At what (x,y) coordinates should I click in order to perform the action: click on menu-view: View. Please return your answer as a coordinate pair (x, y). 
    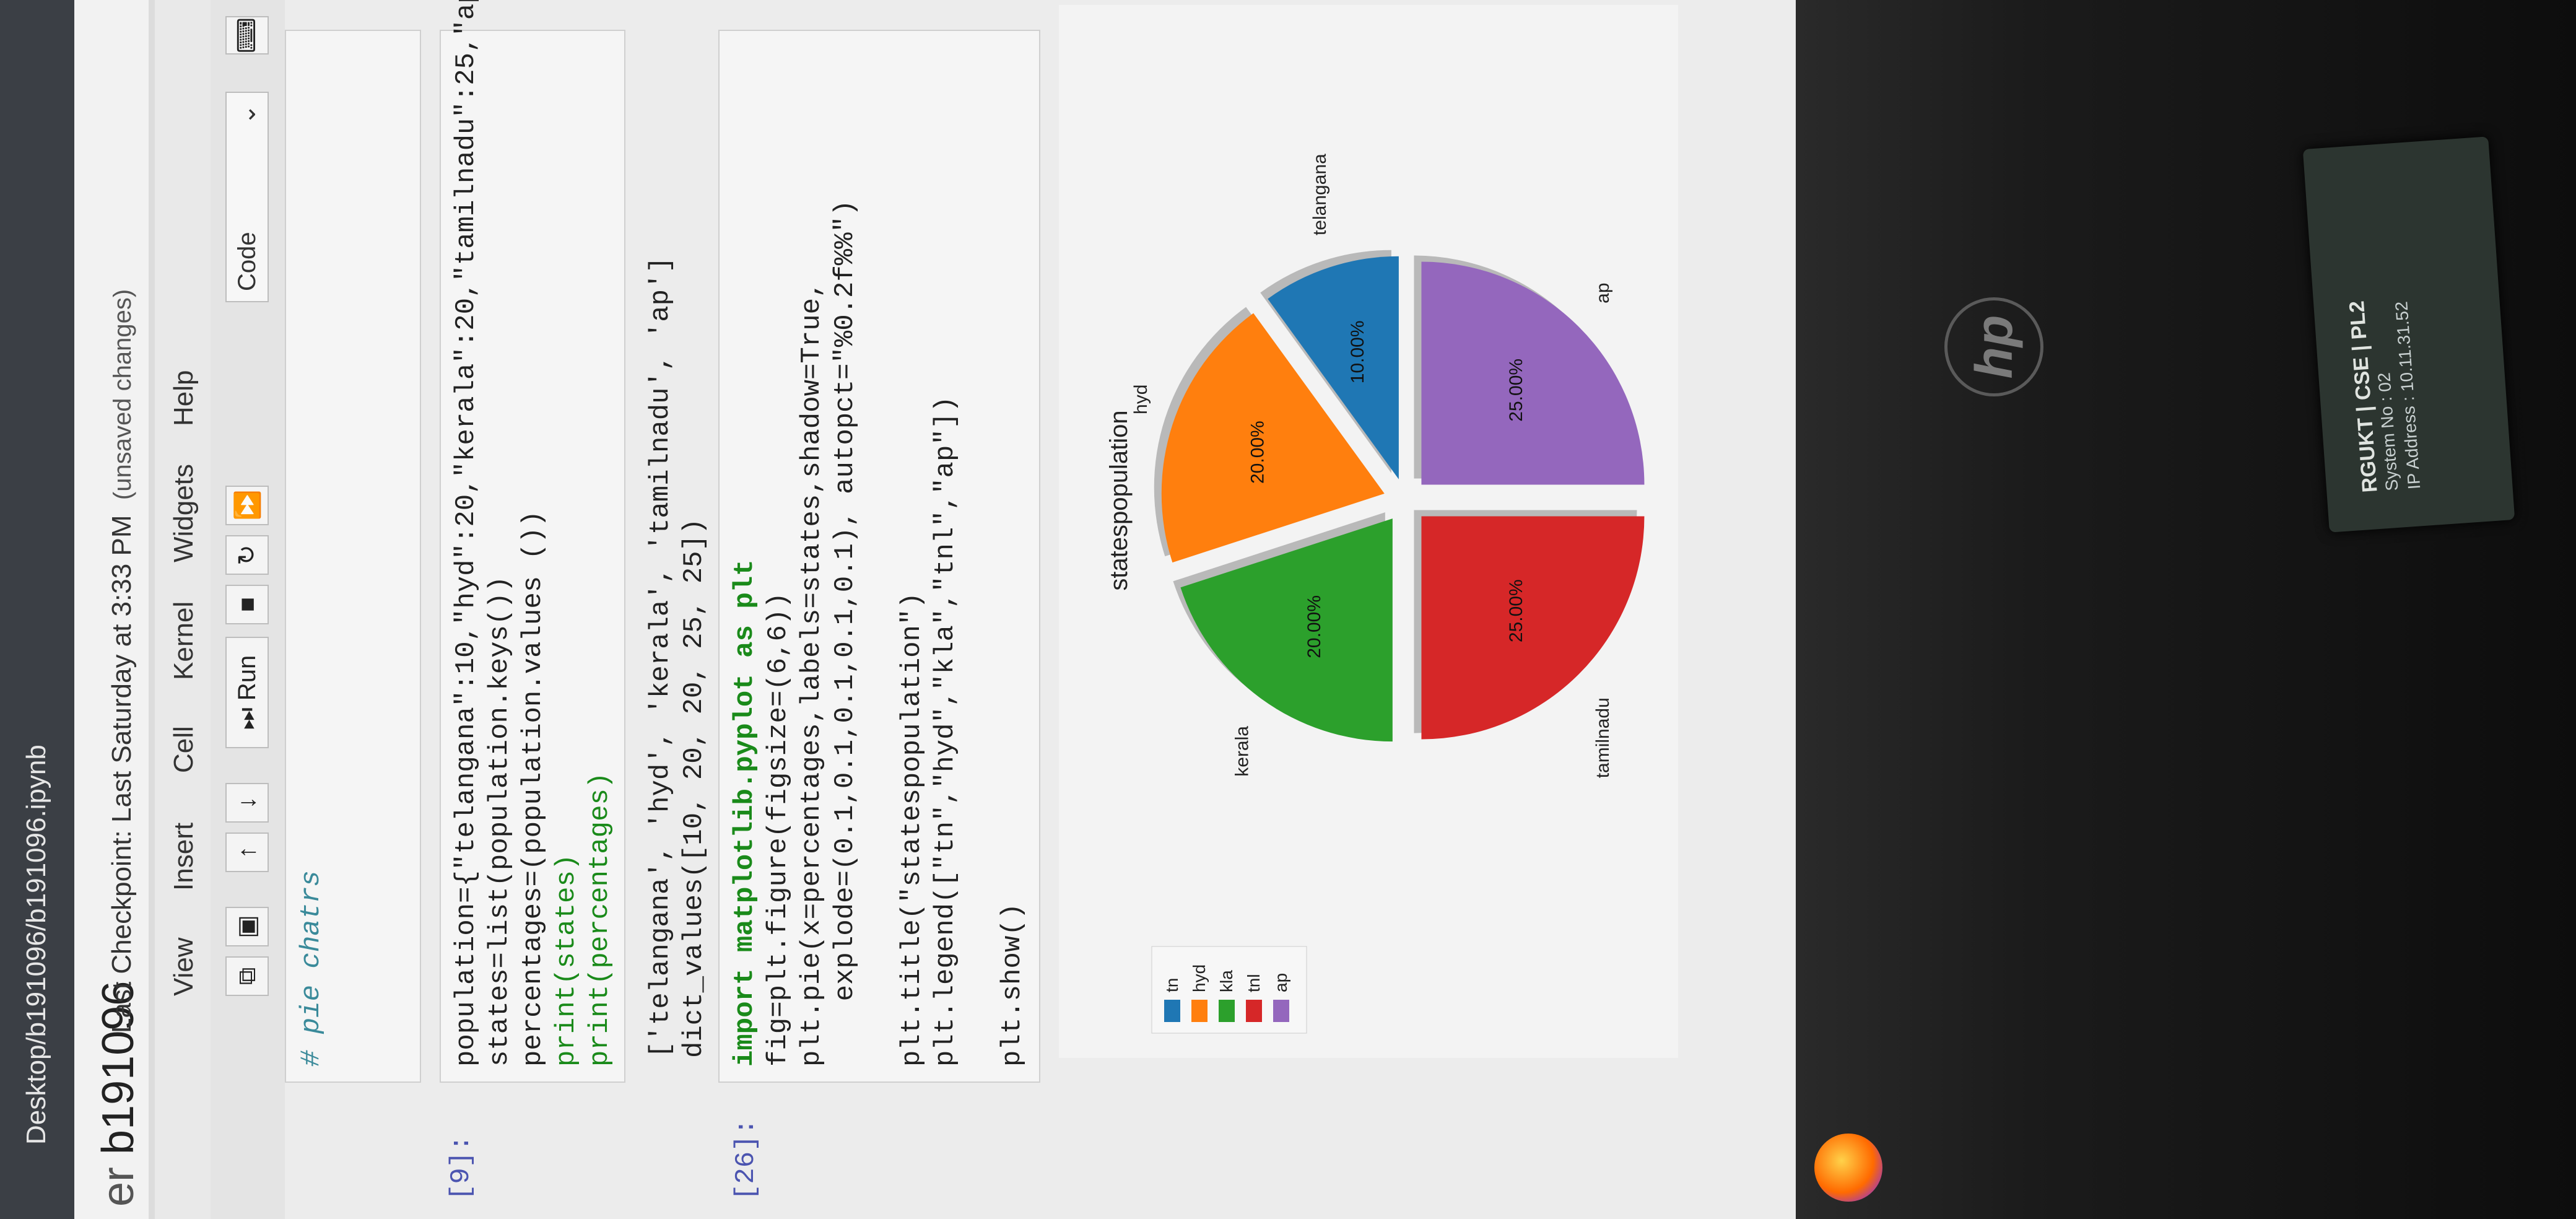
    Looking at the image, I should click on (183, 966).